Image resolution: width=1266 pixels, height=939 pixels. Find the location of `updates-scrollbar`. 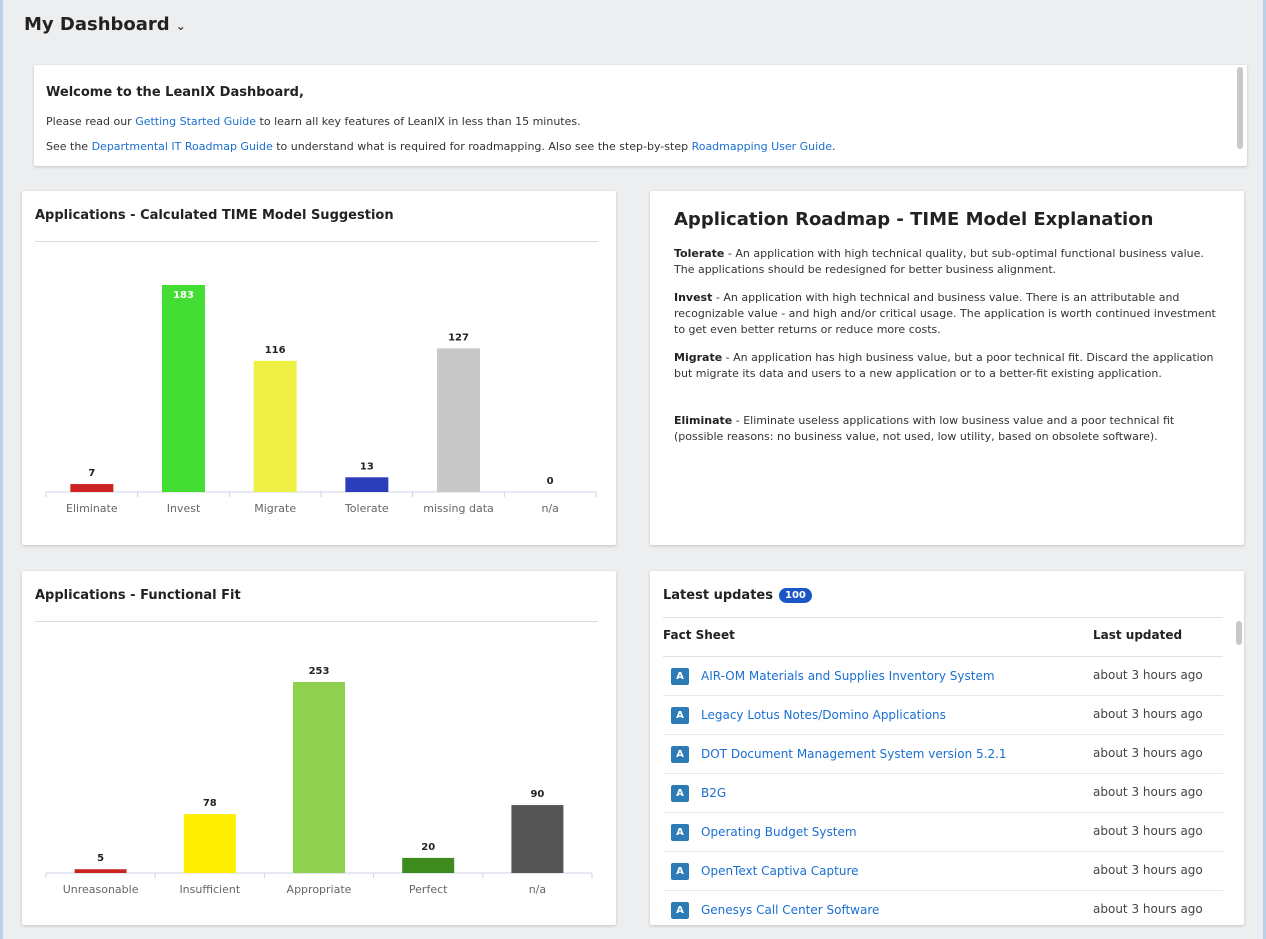

updates-scrollbar is located at coordinates (1239, 633).